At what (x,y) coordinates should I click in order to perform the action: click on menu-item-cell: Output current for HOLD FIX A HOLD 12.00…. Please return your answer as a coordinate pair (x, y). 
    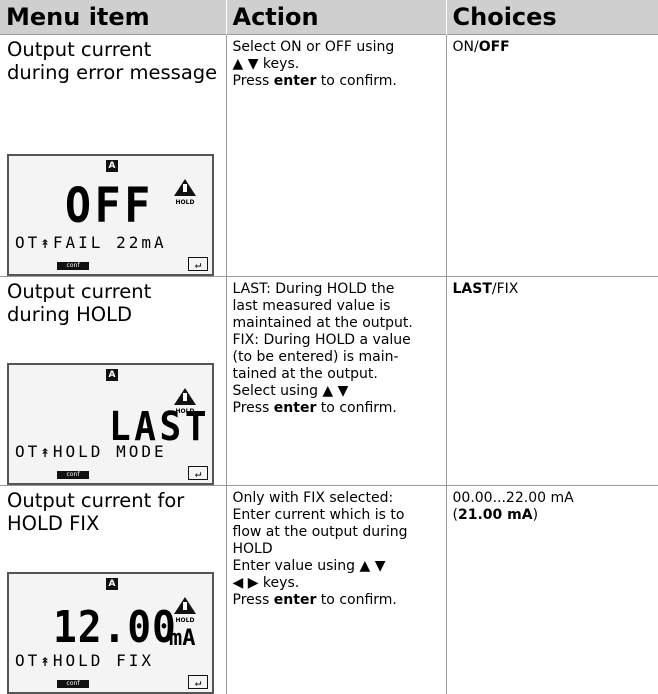
    Looking at the image, I should click on (113, 590).